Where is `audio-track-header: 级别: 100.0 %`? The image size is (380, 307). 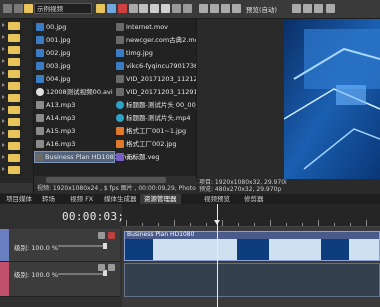 audio-track-header: 级别: 100.0 % is located at coordinates (60, 279).